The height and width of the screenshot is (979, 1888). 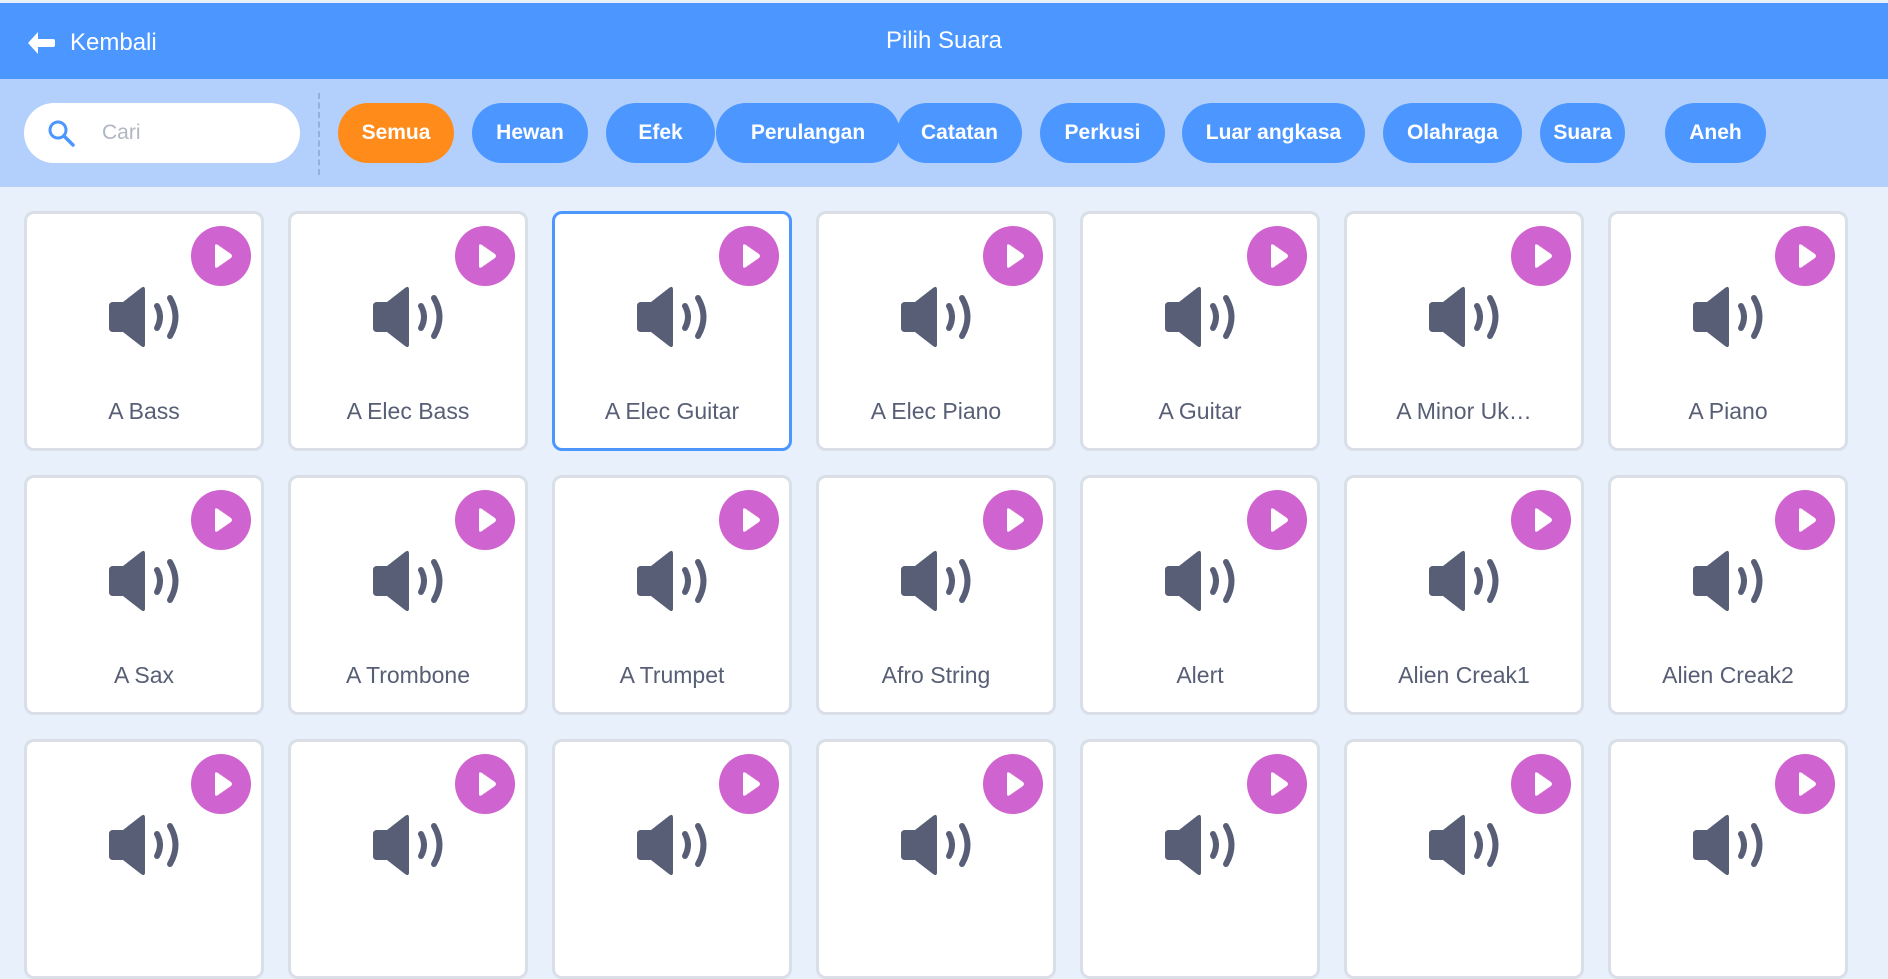 What do you see at coordinates (1200, 675) in the screenshot?
I see `sound-name: Alert` at bounding box center [1200, 675].